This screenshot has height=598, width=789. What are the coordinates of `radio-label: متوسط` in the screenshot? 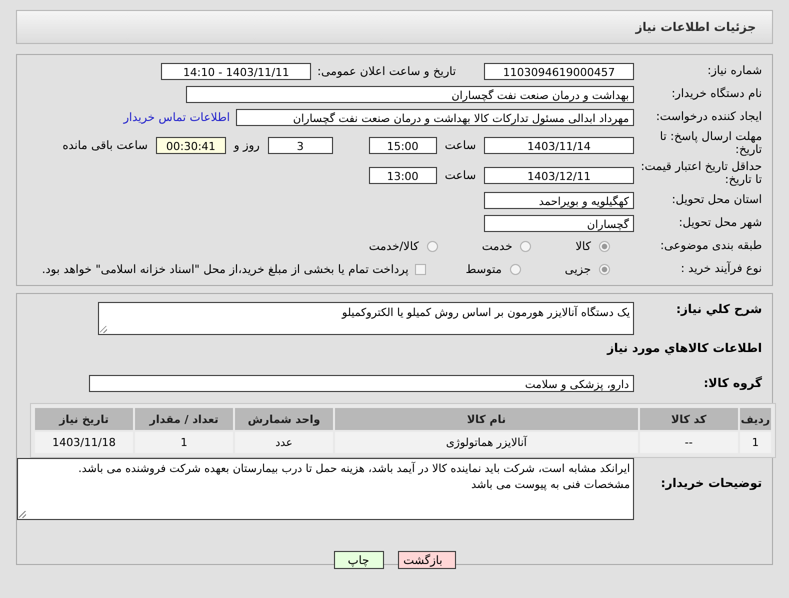 It's located at (484, 269).